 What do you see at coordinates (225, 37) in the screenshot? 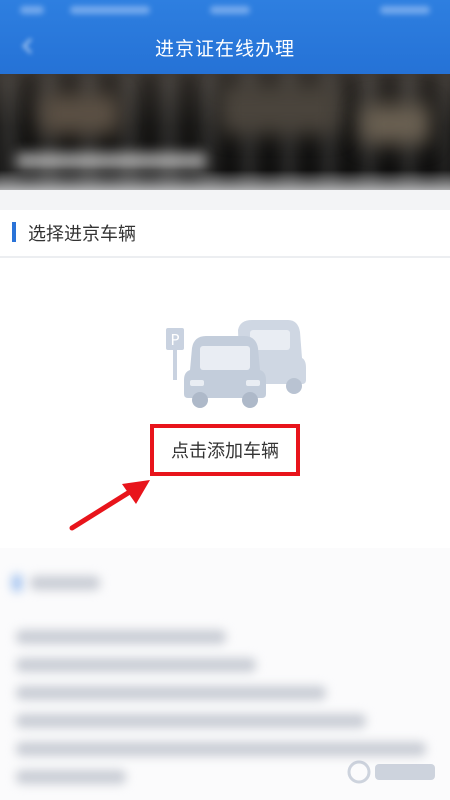
I see `app-header: 进京证在线办理` at bounding box center [225, 37].